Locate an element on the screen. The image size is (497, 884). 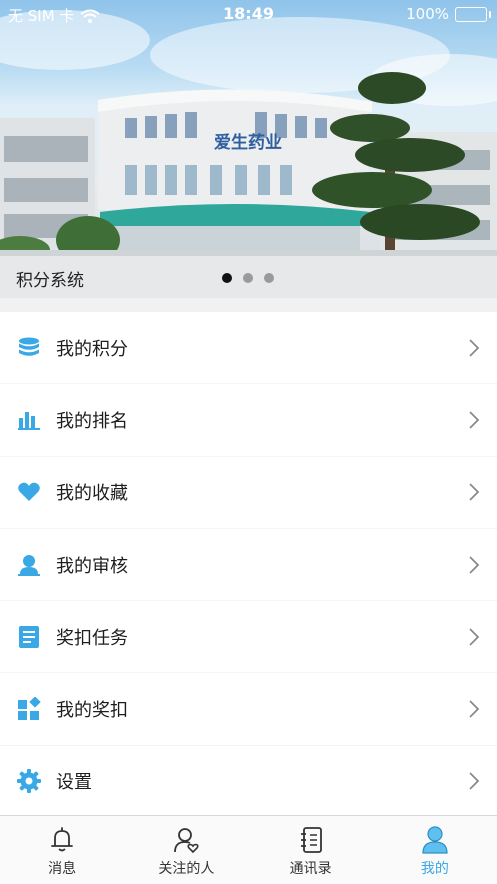
banner-caption-bar: 积分系统 is located at coordinates (248, 277).